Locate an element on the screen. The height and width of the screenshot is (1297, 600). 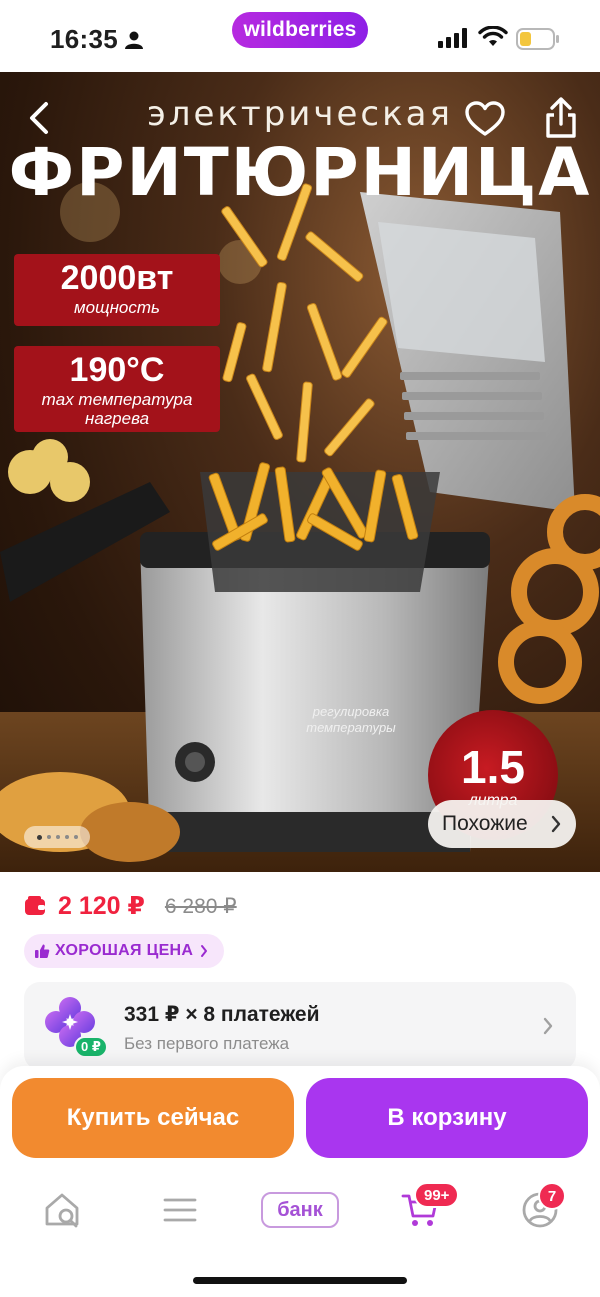
bank-tab: банк is located at coordinates (300, 1210).